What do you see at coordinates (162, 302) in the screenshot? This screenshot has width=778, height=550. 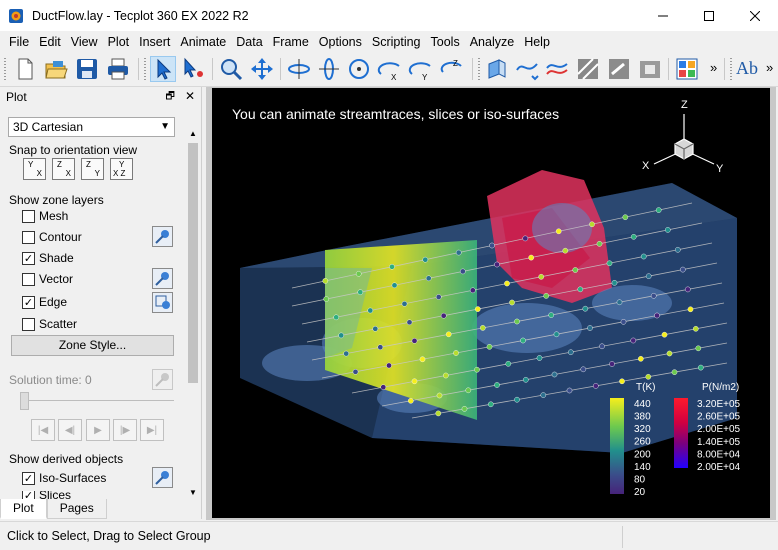 I see `edge-details-button` at bounding box center [162, 302].